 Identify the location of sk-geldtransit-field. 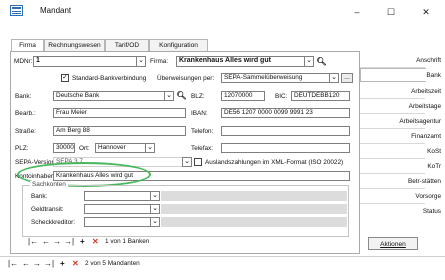
(122, 209).